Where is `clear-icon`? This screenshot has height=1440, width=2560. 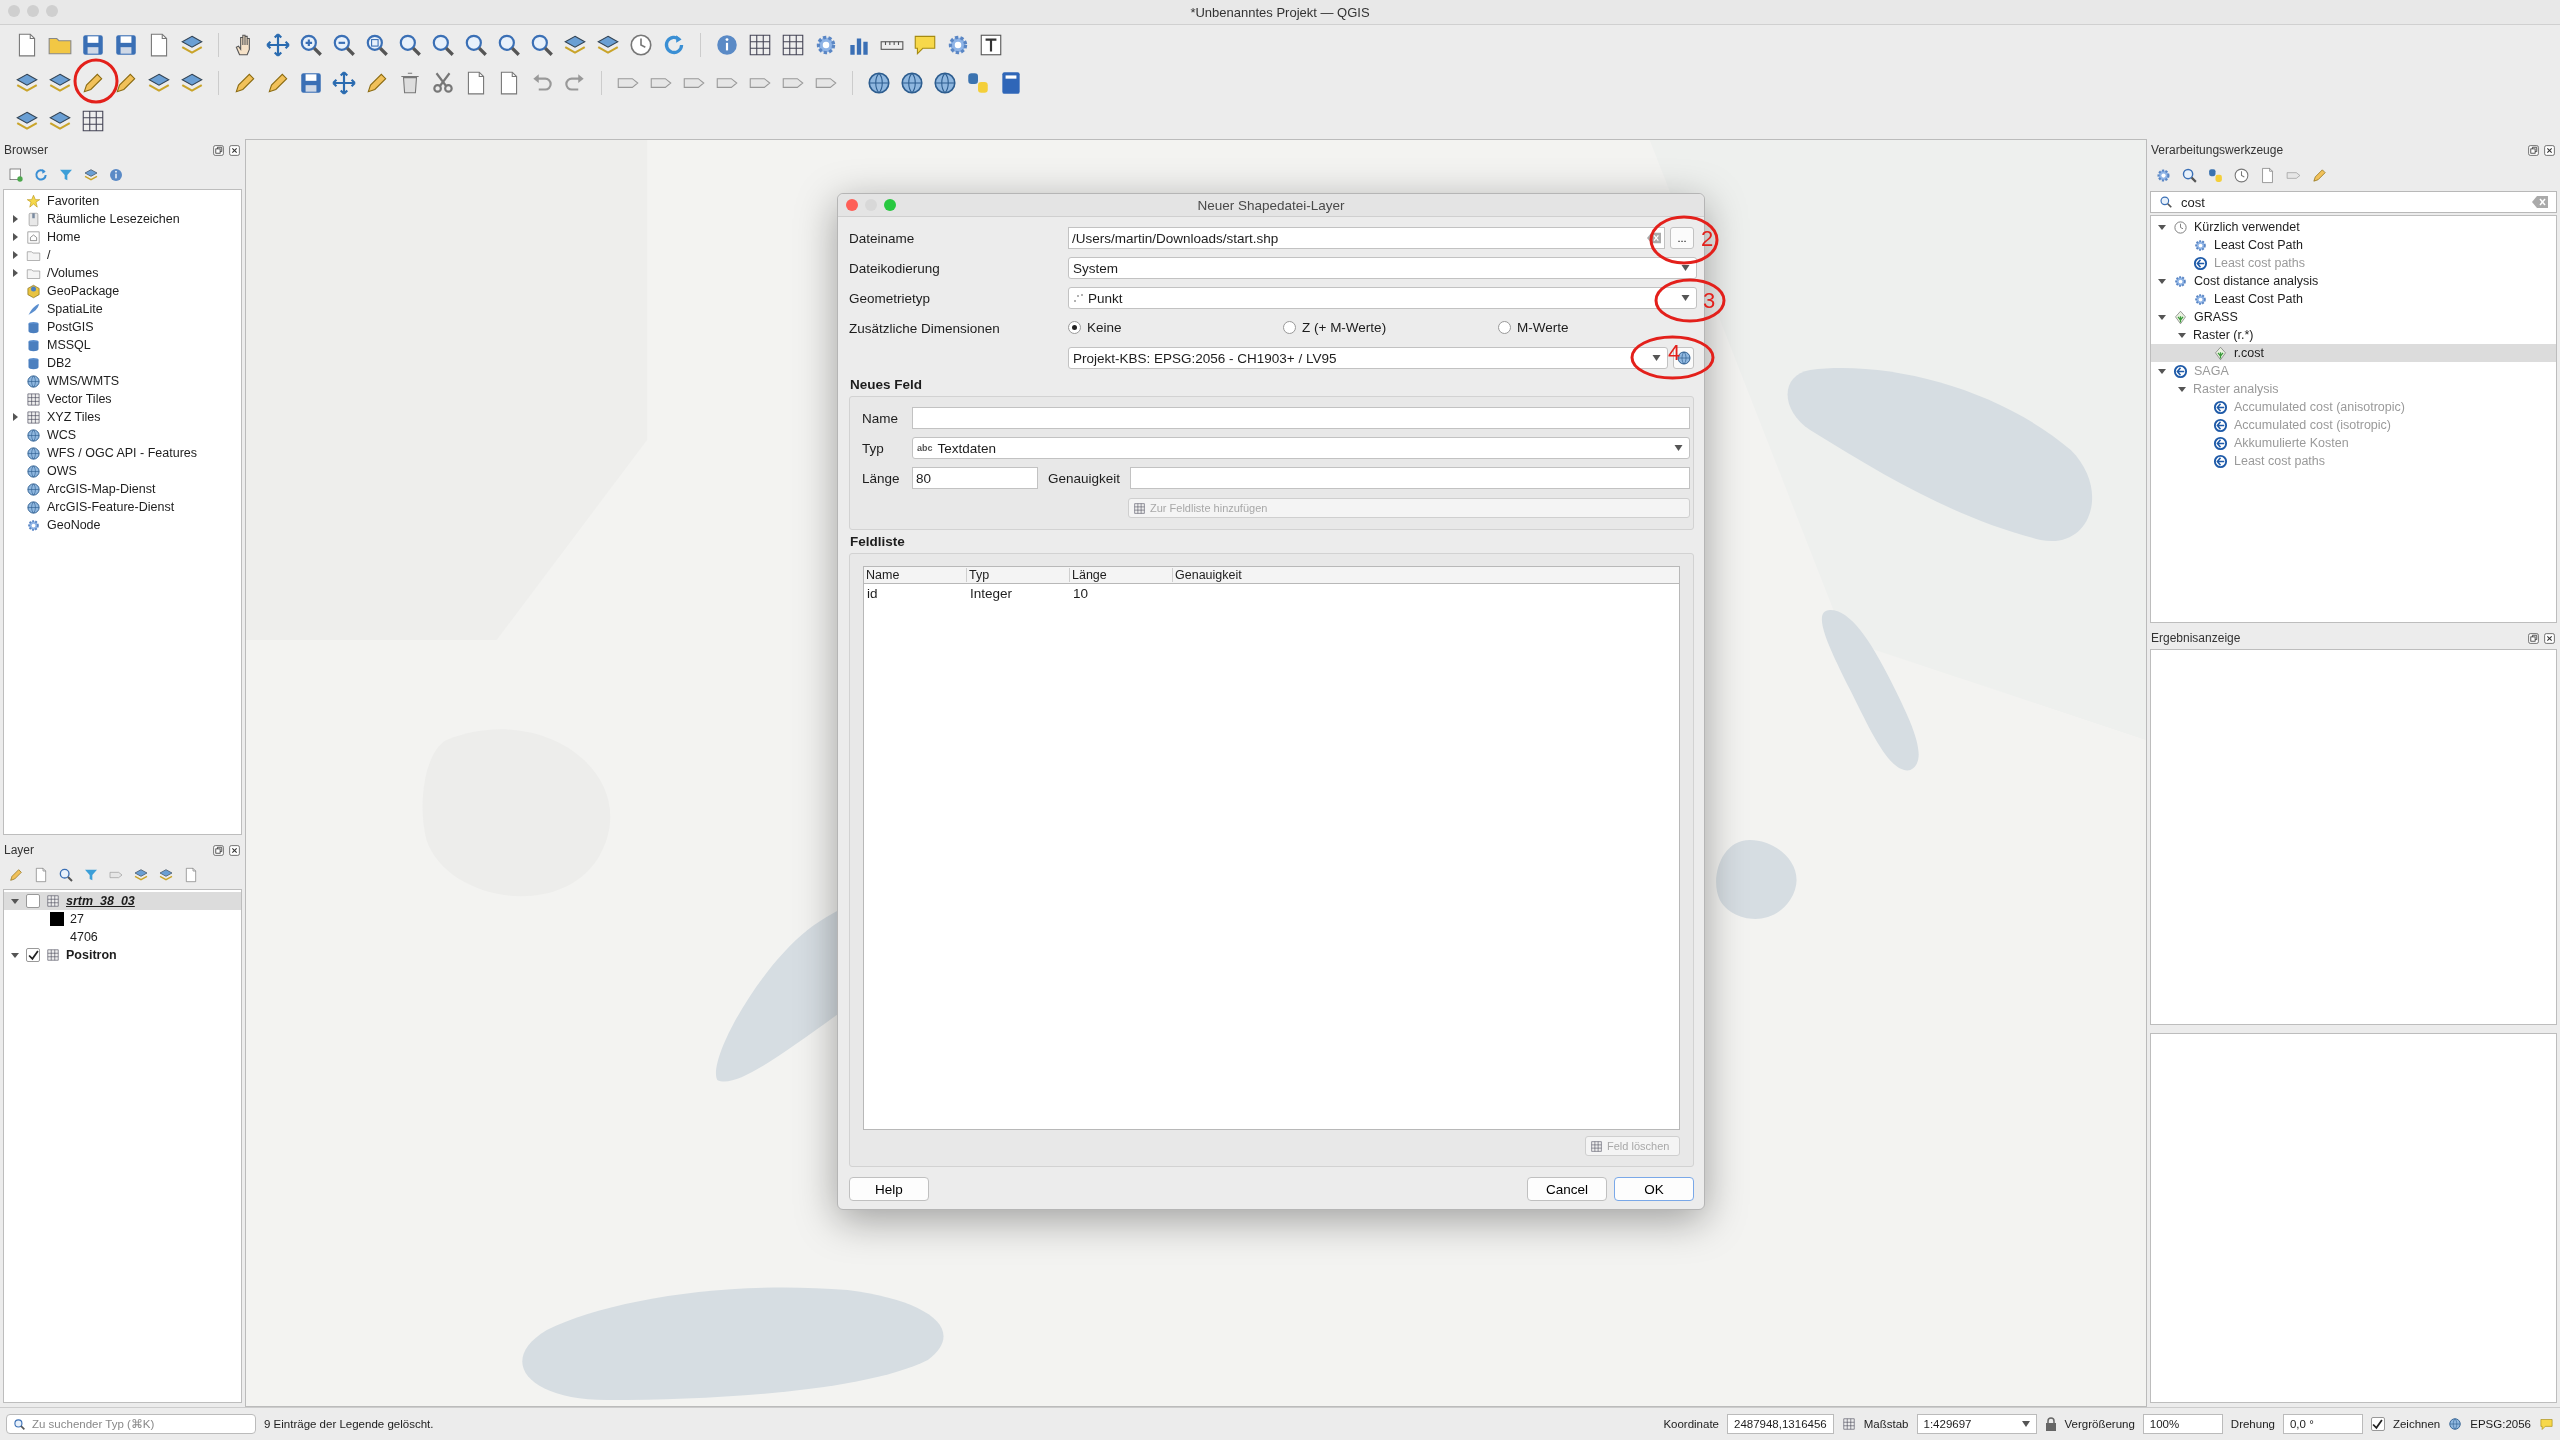 clear-icon is located at coordinates (1654, 238).